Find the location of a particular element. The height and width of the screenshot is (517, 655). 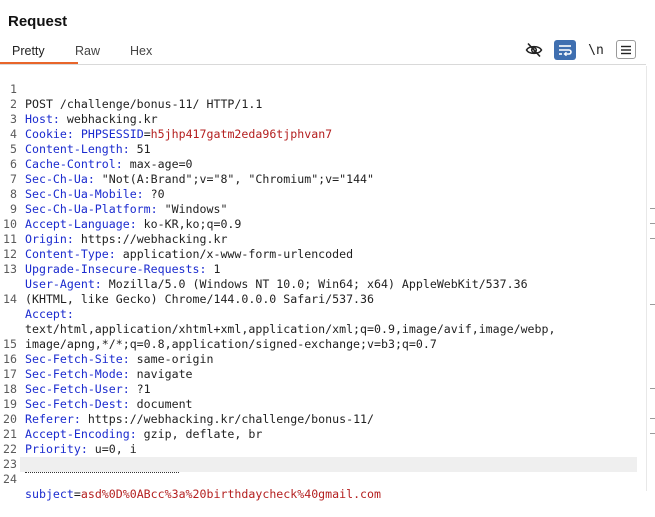

menu-icon is located at coordinates (626, 49).